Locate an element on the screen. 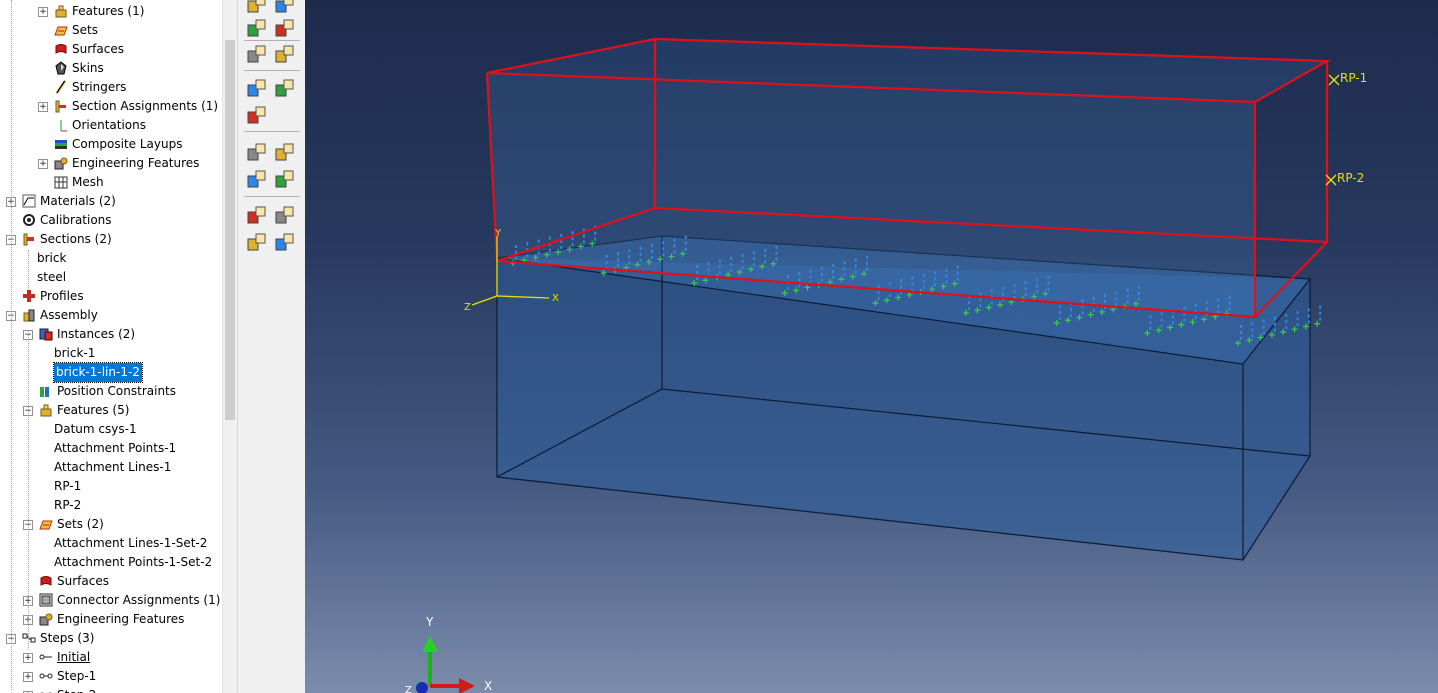  tree-item: − Features (5) is located at coordinates (111, 410).